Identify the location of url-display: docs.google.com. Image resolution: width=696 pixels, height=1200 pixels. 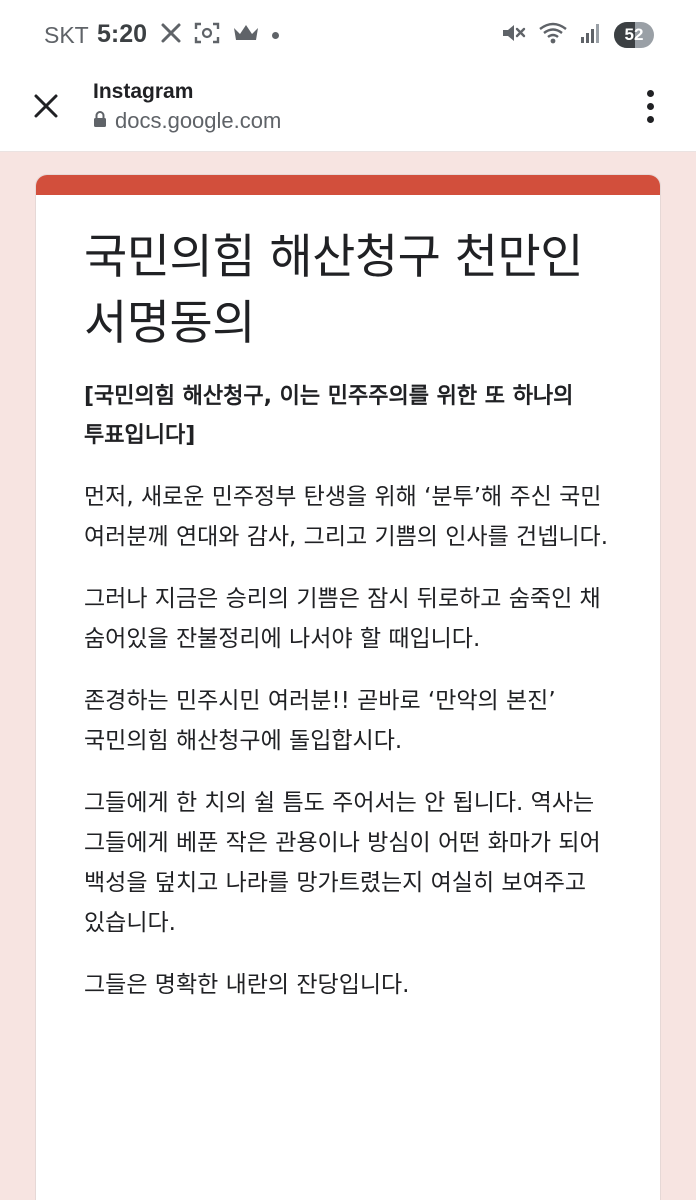
(187, 121).